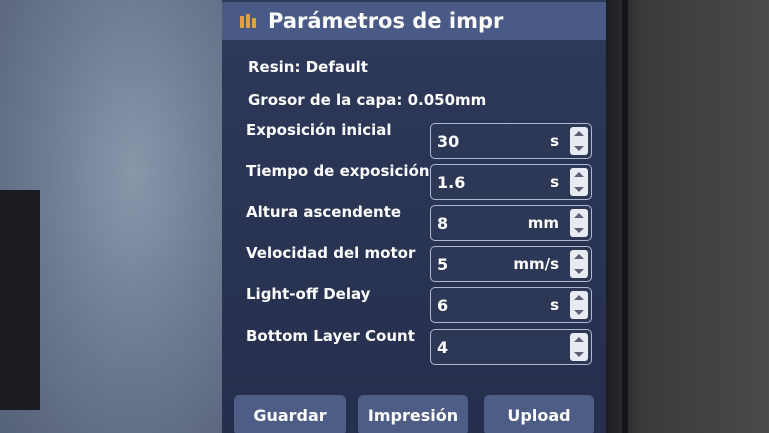  I want to click on motor-speed-spinner, so click(579, 264).